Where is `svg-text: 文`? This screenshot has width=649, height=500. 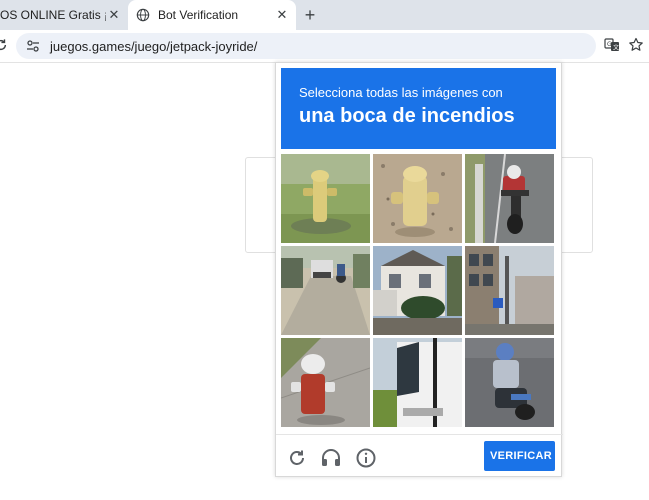 svg-text: 文 is located at coordinates (616, 48).